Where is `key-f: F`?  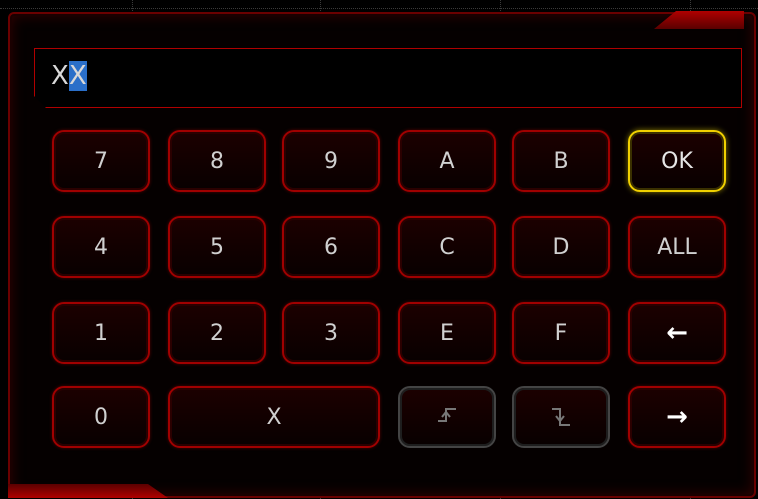 key-f: F is located at coordinates (561, 333).